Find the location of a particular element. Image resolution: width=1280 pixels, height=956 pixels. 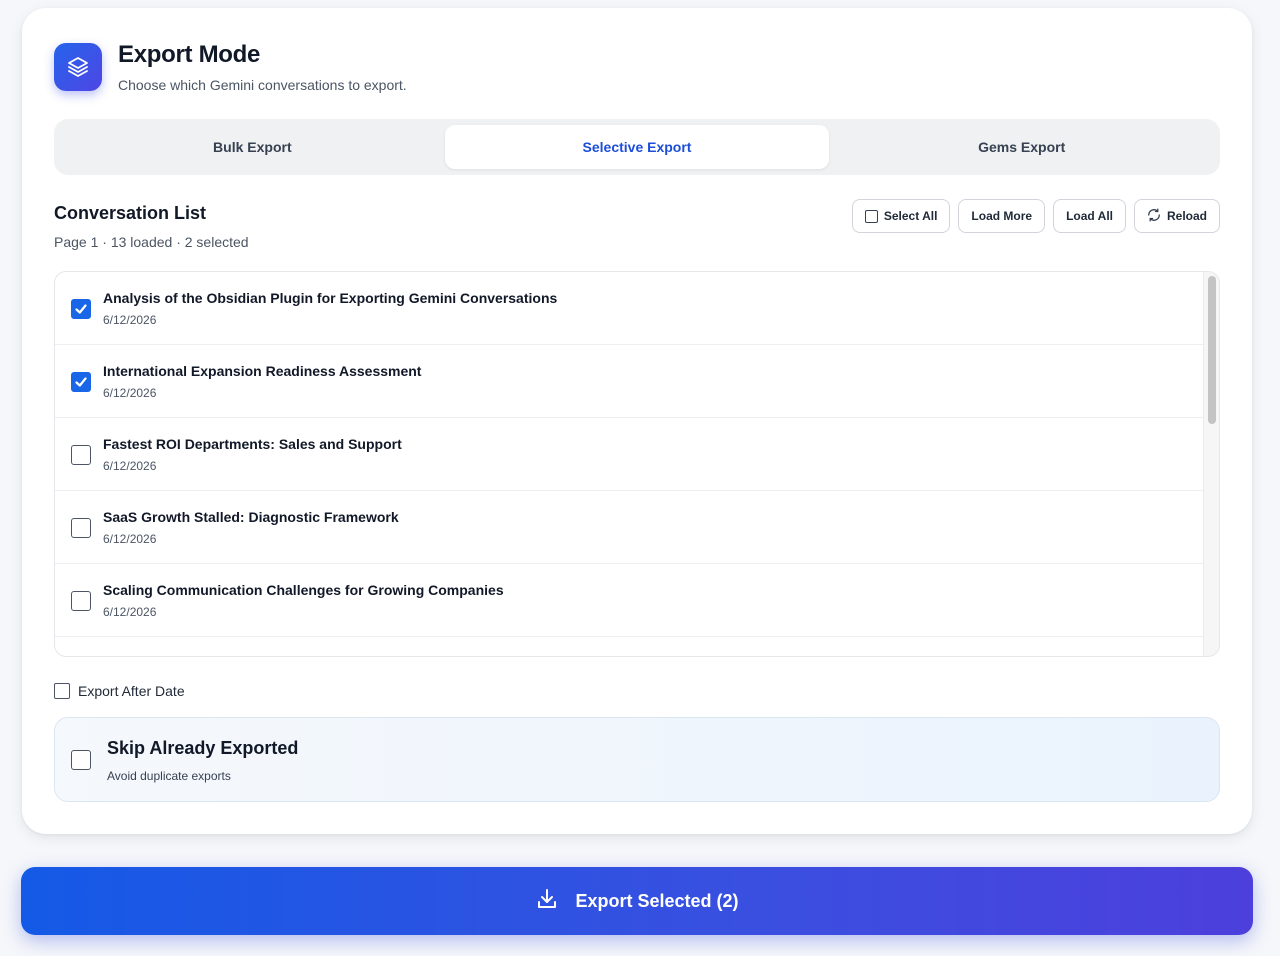

load-all-label: Load All is located at coordinates (1089, 216).